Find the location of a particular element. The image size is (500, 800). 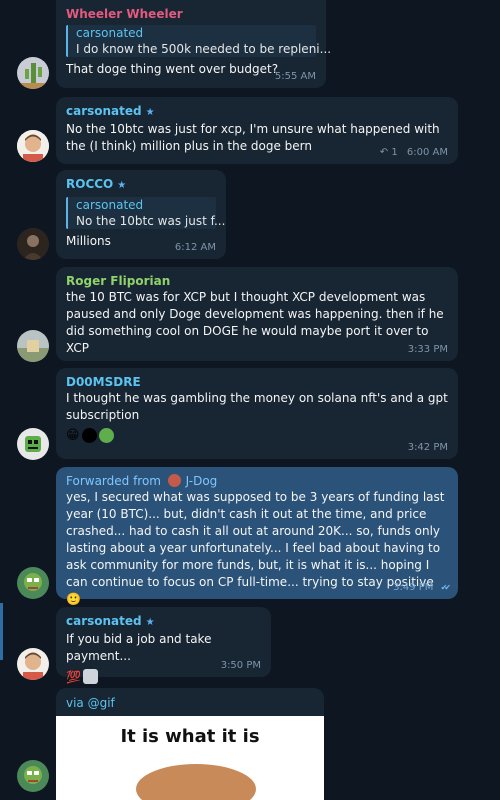

green-face-icon is located at coordinates (106, 435).